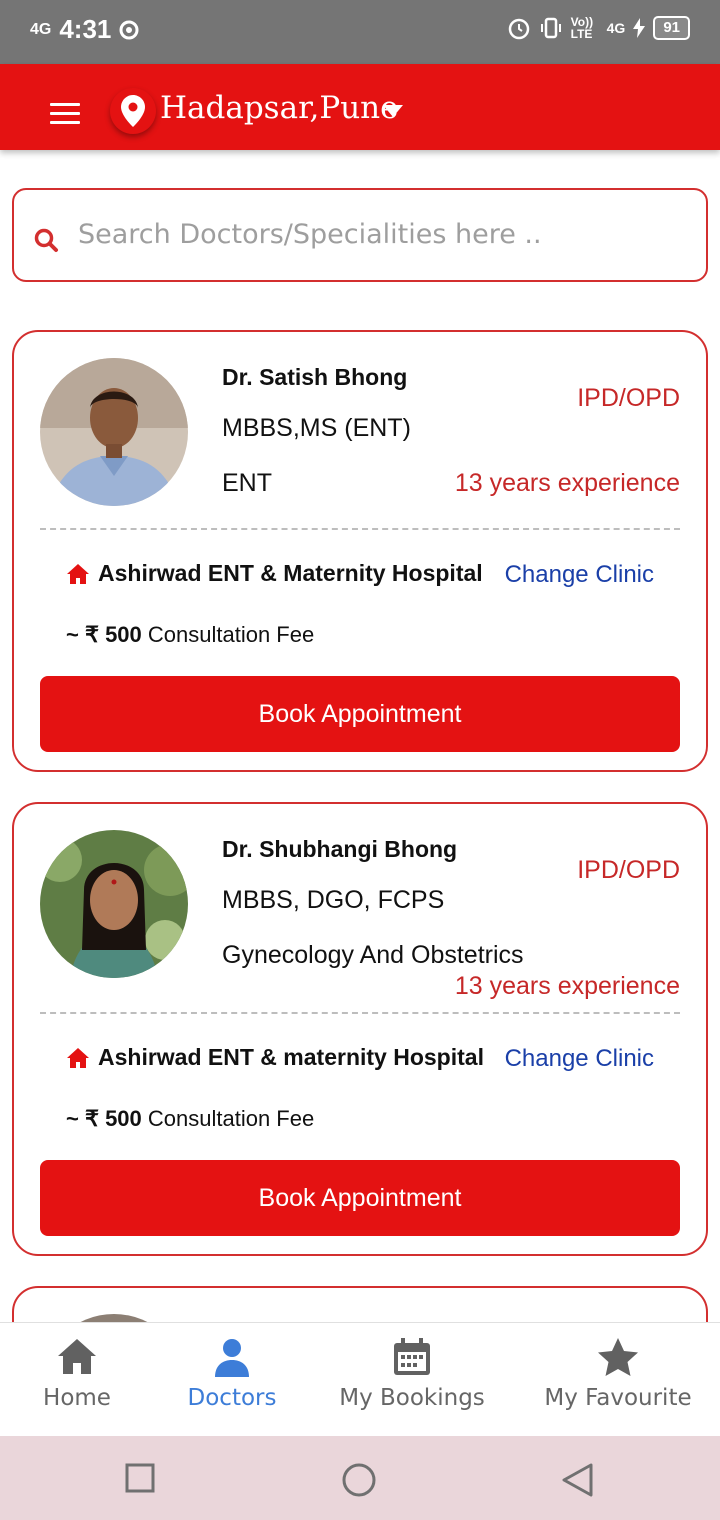 This screenshot has width=720, height=1520. Describe the element at coordinates (279, 108) in the screenshot. I see `location-selector: Hadapsar,Pune` at that location.